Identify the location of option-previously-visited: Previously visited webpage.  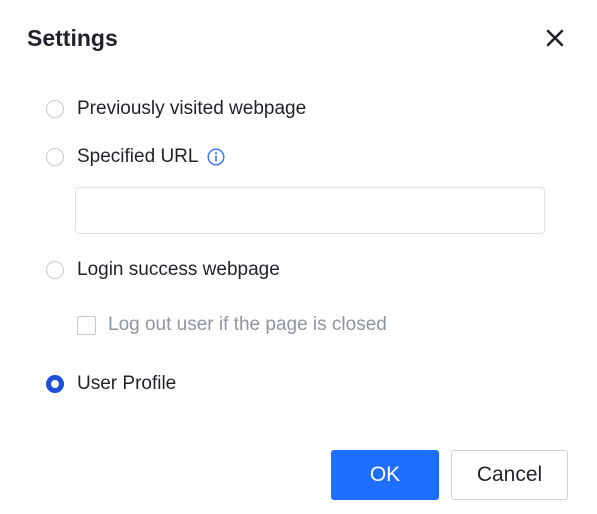
(176, 109).